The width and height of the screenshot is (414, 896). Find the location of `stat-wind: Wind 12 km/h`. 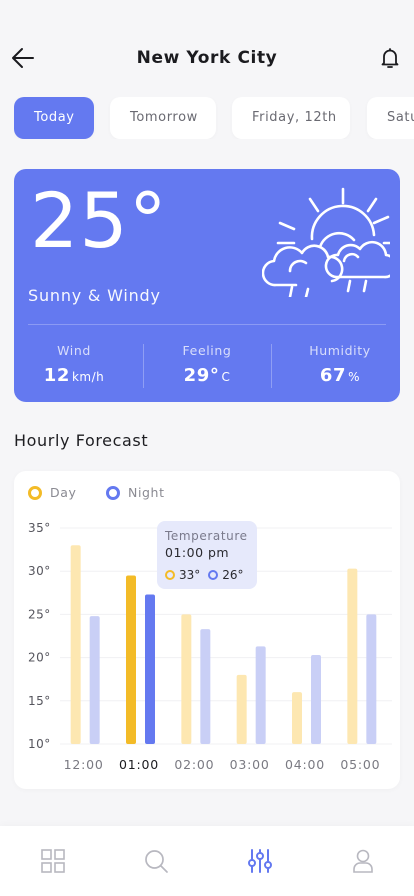

stat-wind: Wind 12 km/h is located at coordinates (74, 364).